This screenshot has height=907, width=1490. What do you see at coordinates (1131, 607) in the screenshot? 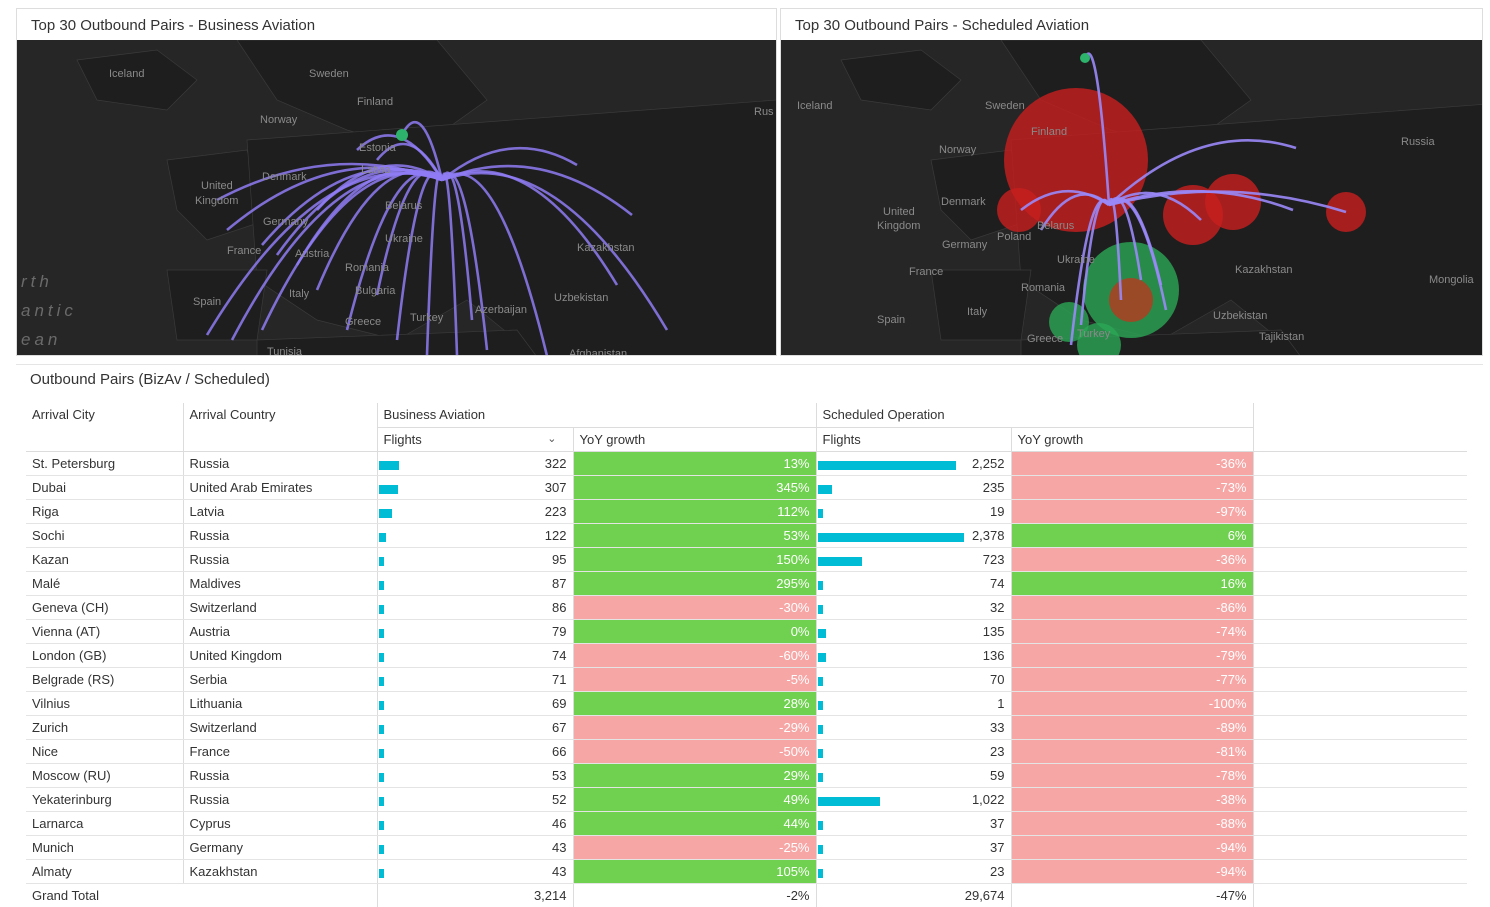
I see `cell-sch-yoy: -86%` at bounding box center [1131, 607].